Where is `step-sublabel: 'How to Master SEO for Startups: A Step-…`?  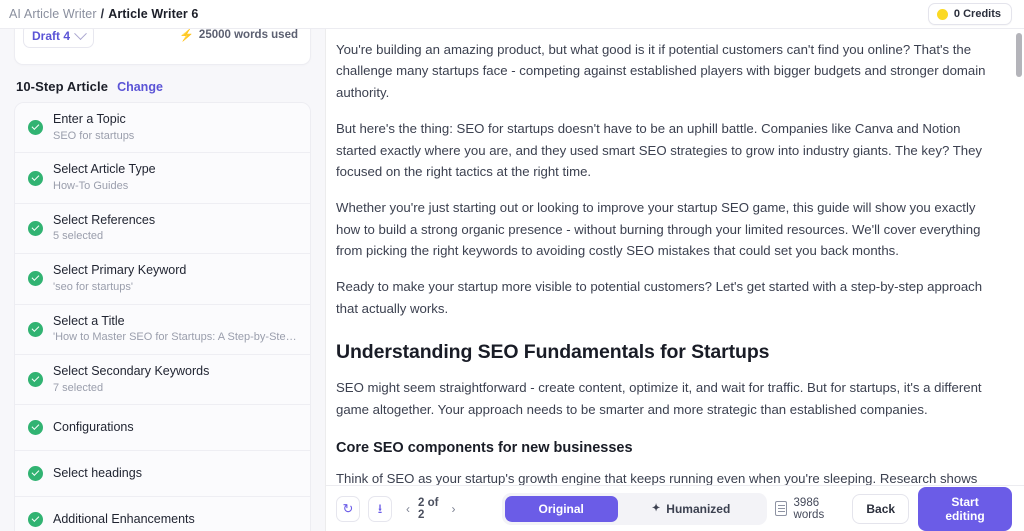 step-sublabel: 'How to Master SEO for Startups: A Step-… is located at coordinates (175, 337).